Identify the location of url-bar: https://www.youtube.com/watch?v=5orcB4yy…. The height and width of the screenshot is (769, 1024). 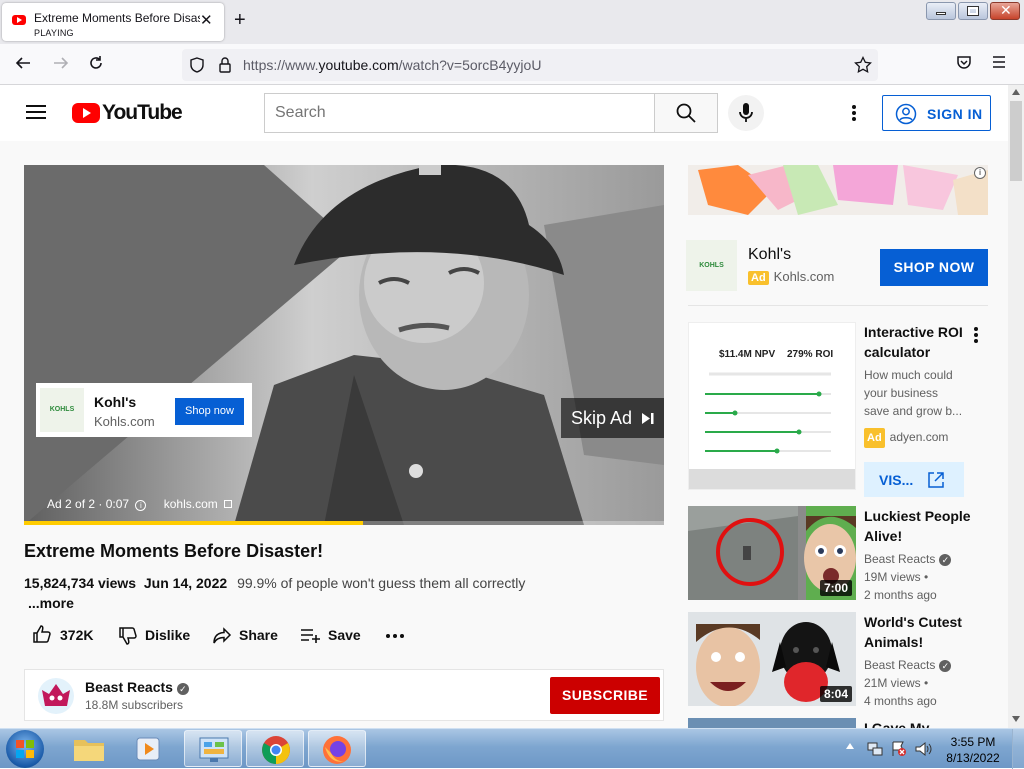
(530, 65).